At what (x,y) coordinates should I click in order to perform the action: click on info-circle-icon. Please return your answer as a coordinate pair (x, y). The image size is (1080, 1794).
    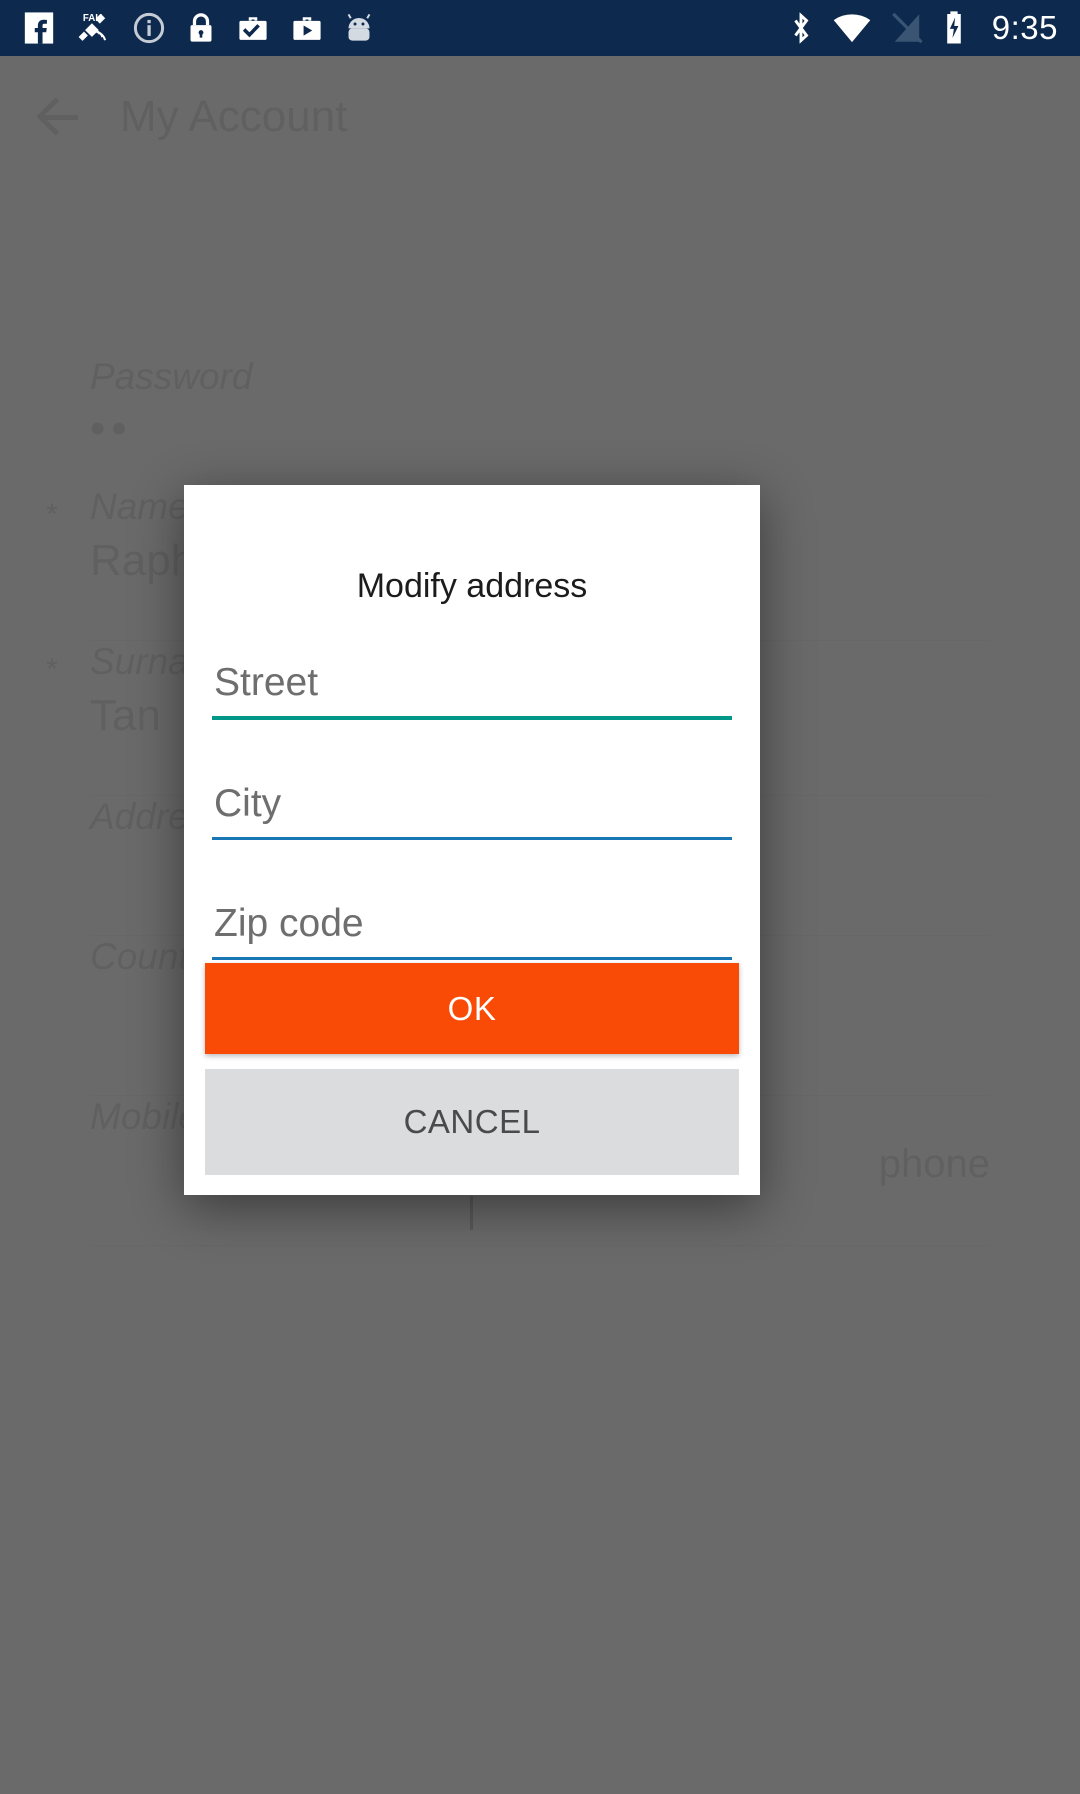
    Looking at the image, I should click on (149, 28).